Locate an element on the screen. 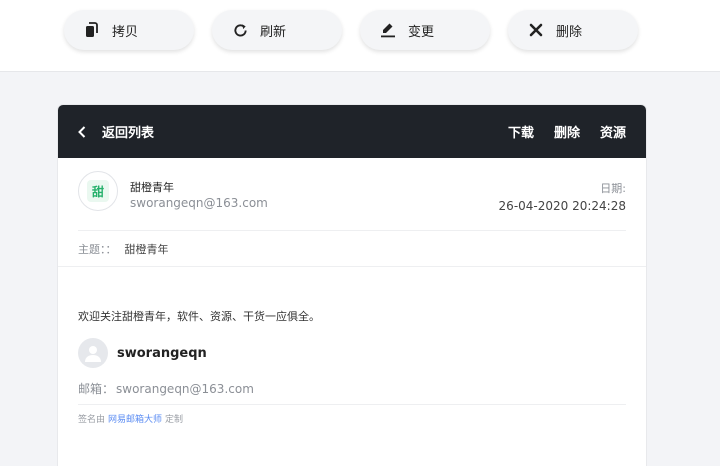 The width and height of the screenshot is (720, 466). signed-by-suffix: 定制 is located at coordinates (174, 420).